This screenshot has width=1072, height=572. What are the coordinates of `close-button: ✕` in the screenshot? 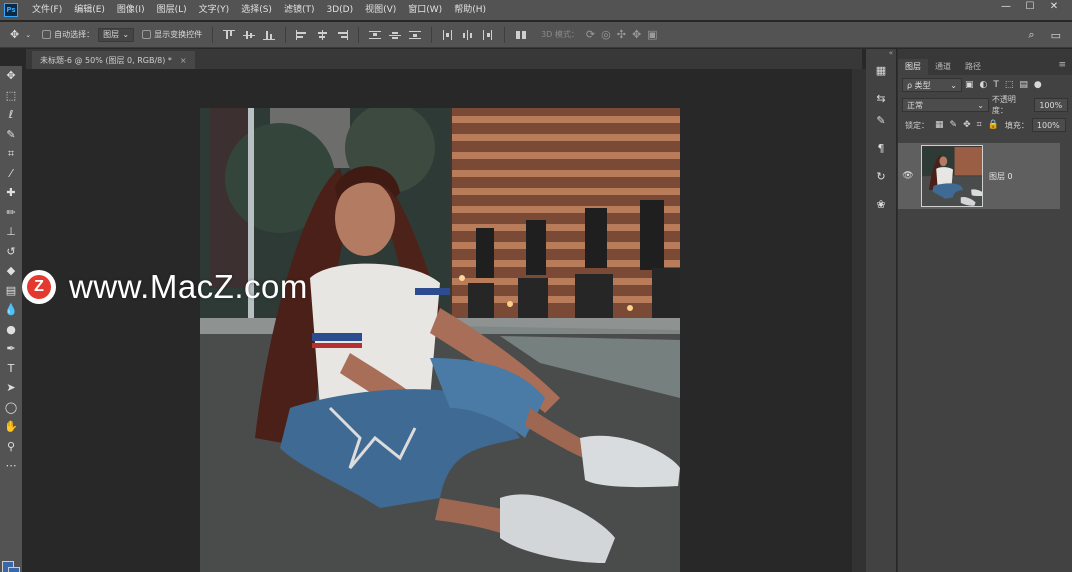 It's located at (1054, 7).